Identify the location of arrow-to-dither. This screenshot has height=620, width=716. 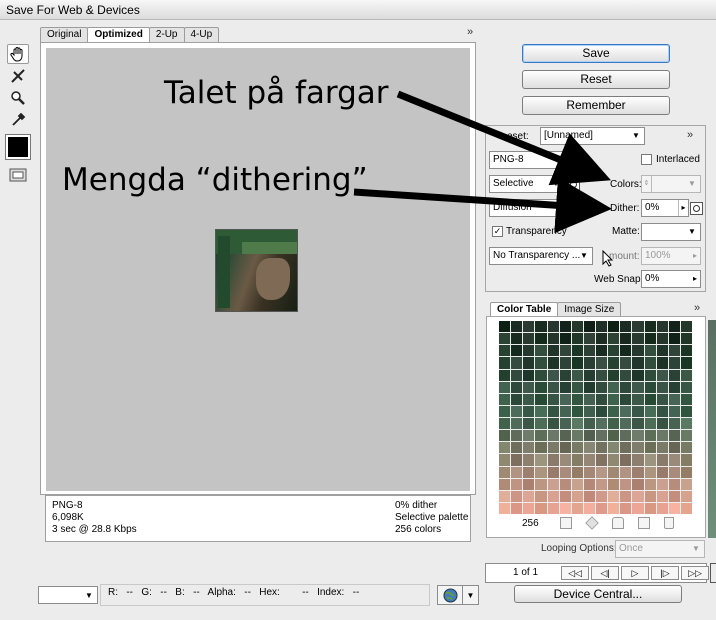
(482, 205).